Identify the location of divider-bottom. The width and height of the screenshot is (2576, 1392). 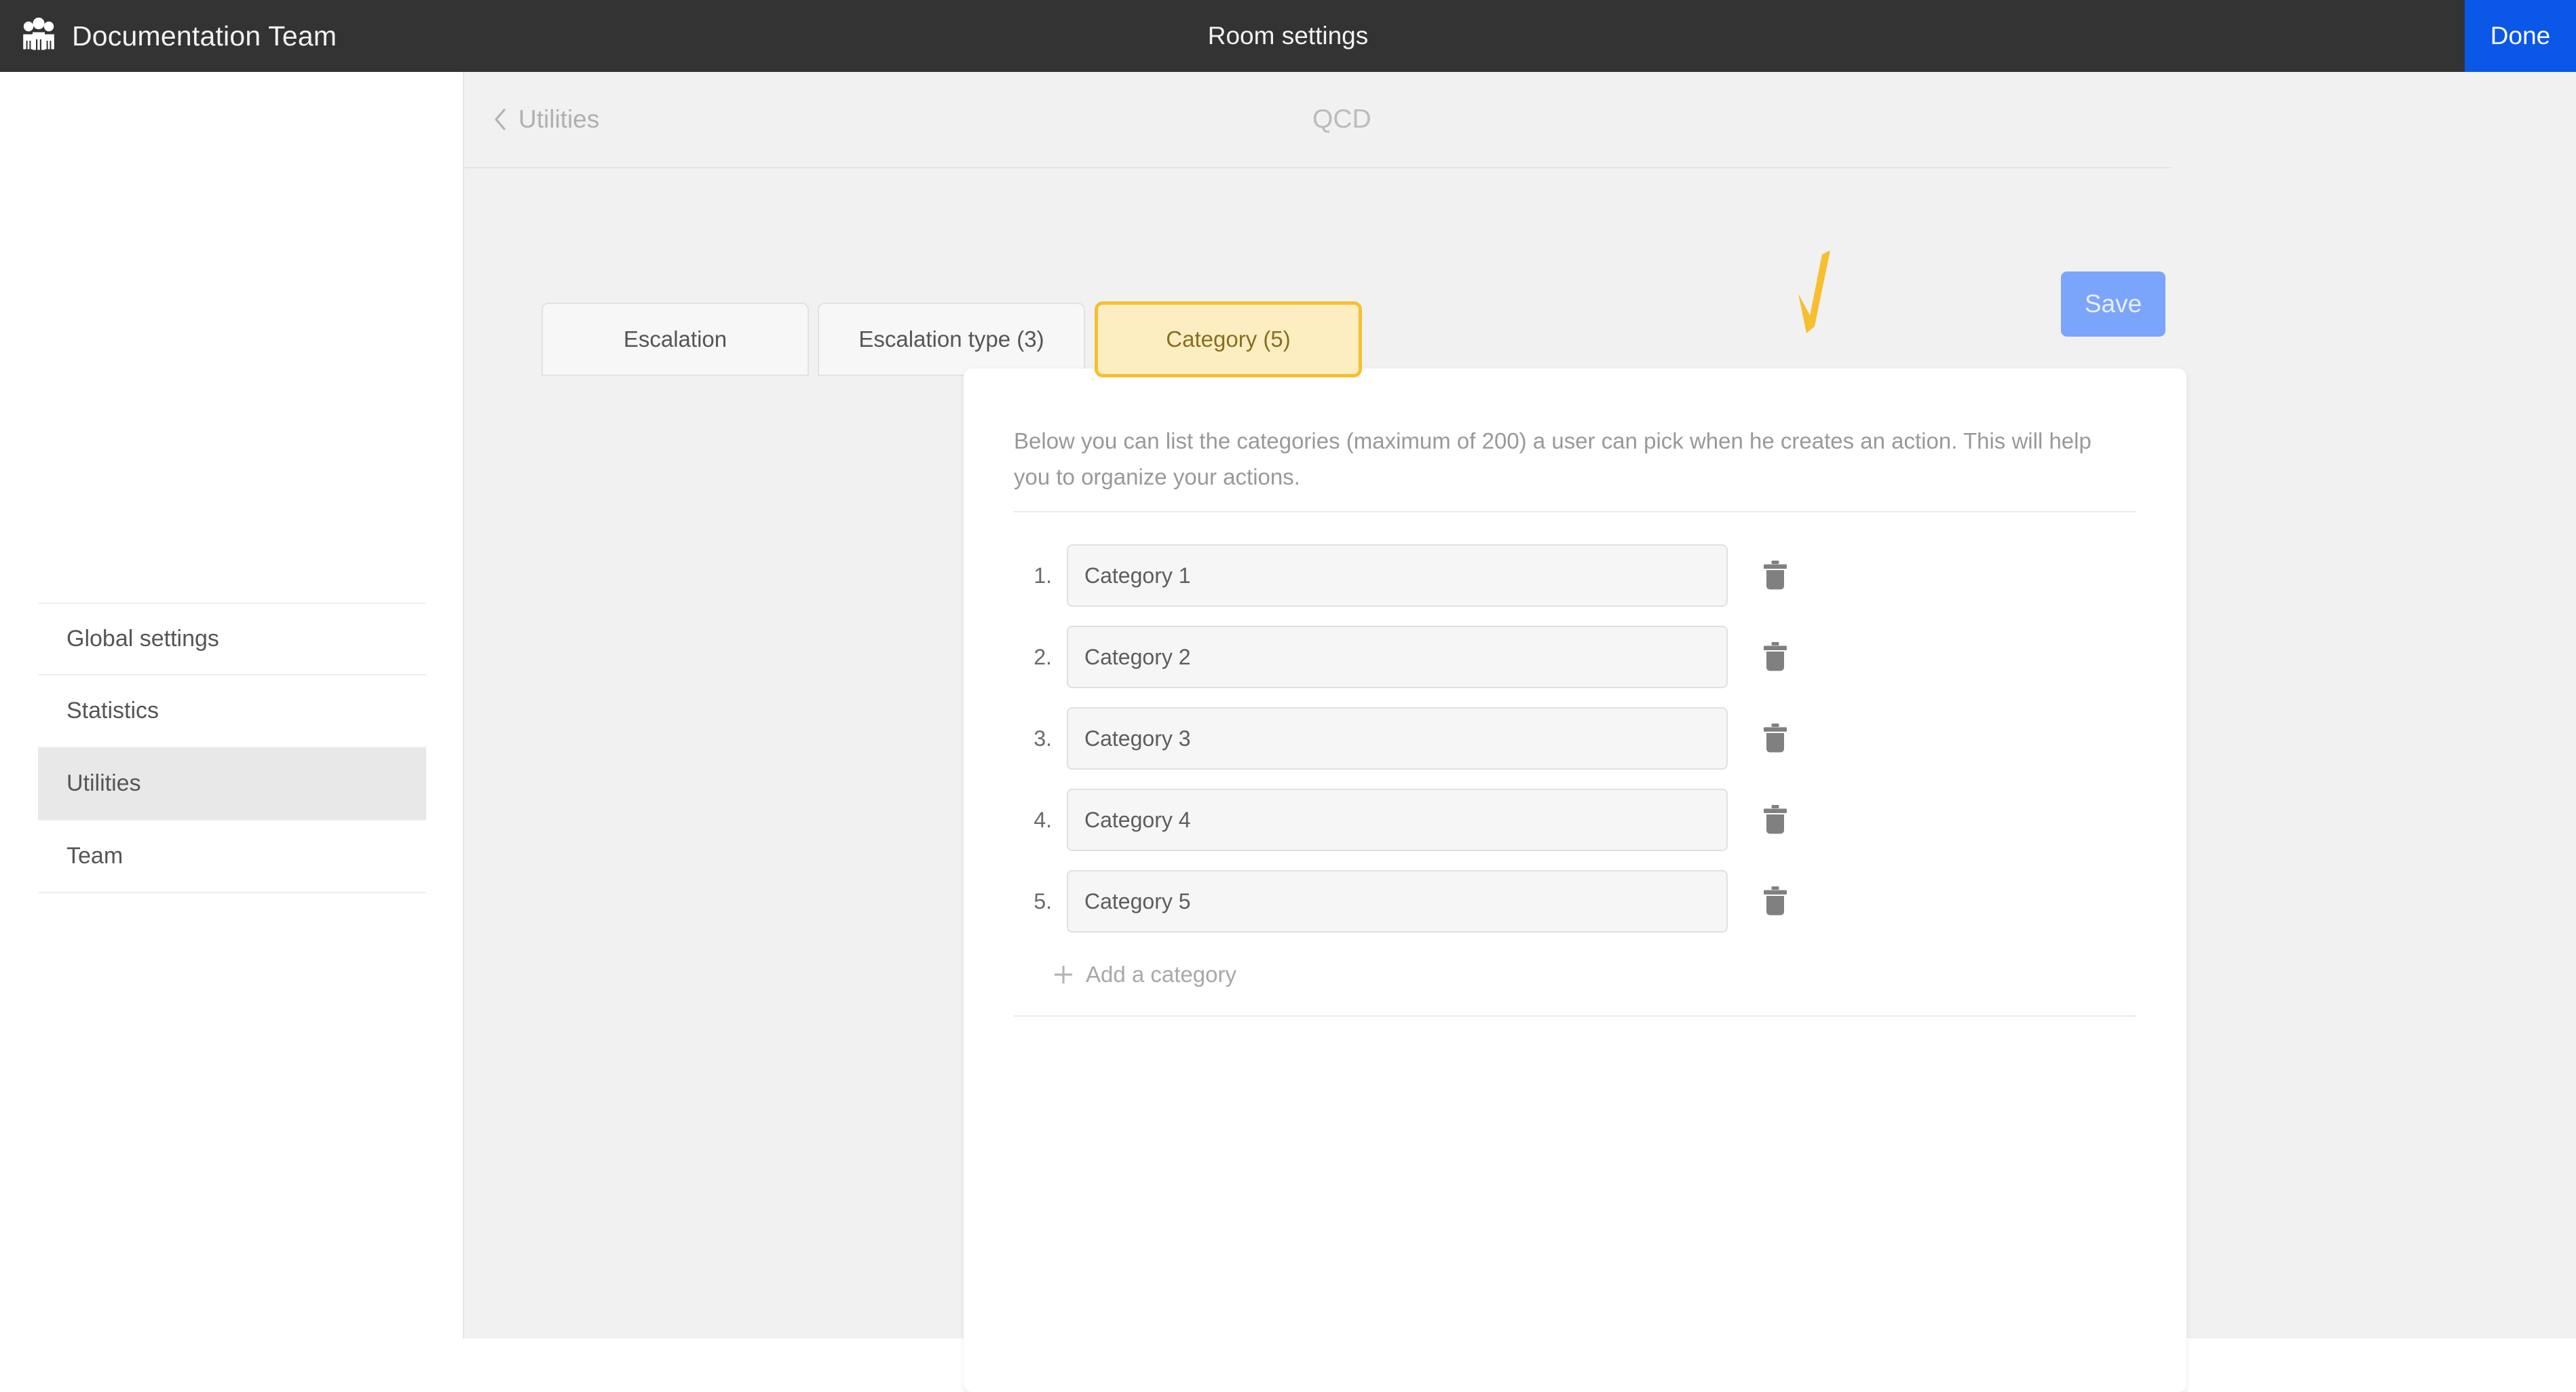
(1575, 1016).